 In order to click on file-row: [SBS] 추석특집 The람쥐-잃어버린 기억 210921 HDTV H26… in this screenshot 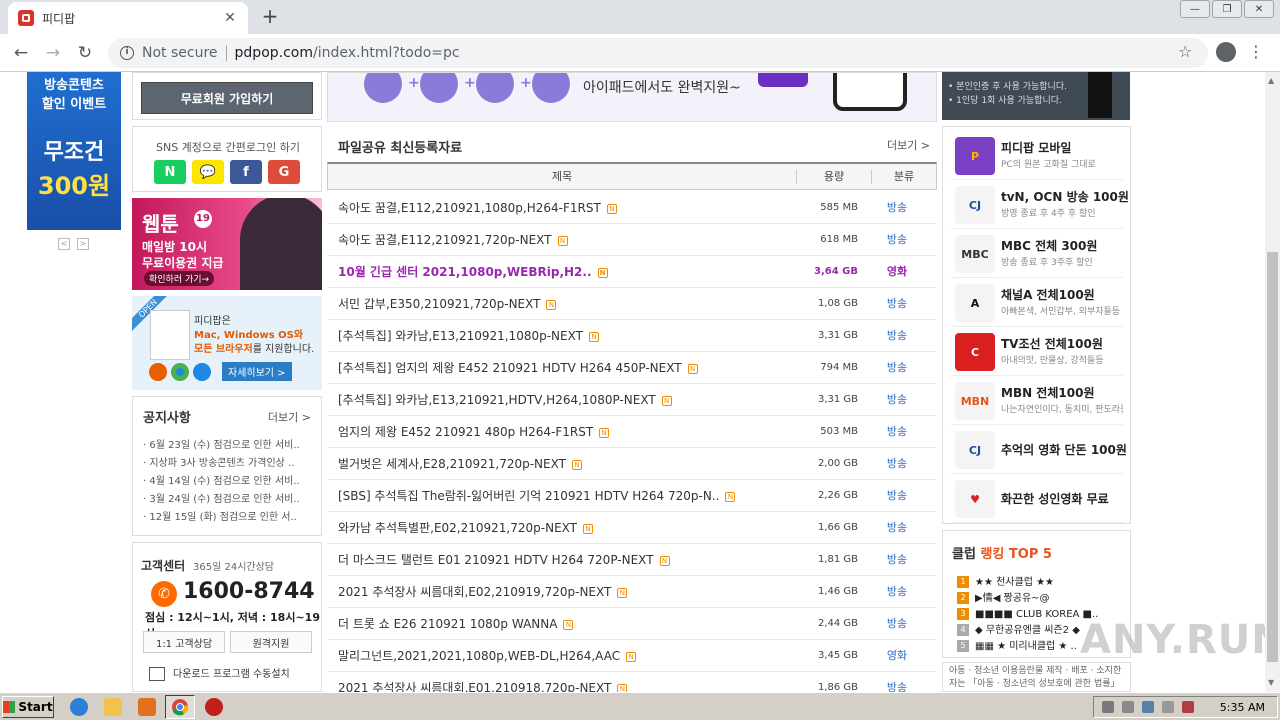, I will do `click(632, 496)`.